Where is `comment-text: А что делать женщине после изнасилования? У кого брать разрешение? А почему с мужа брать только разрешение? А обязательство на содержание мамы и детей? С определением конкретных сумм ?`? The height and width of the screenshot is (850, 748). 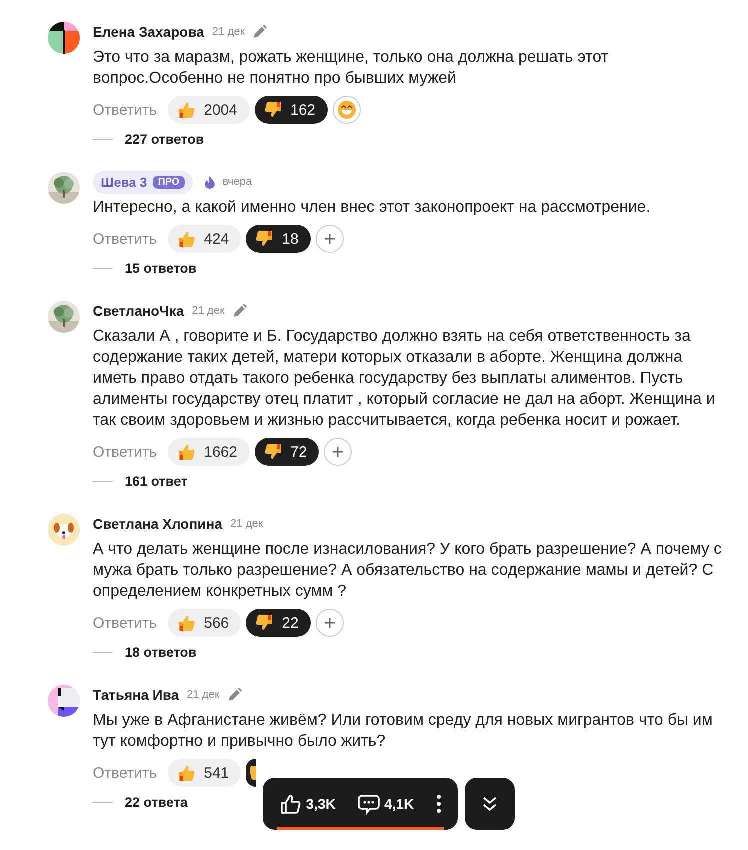
comment-text: А что делать женщине после изнасилования? У кого брать разрешение? А почему с мужа брать только разрешение? А обязательство на содержание мамы и детей? С определением конкретных сумм ? is located at coordinates (408, 571).